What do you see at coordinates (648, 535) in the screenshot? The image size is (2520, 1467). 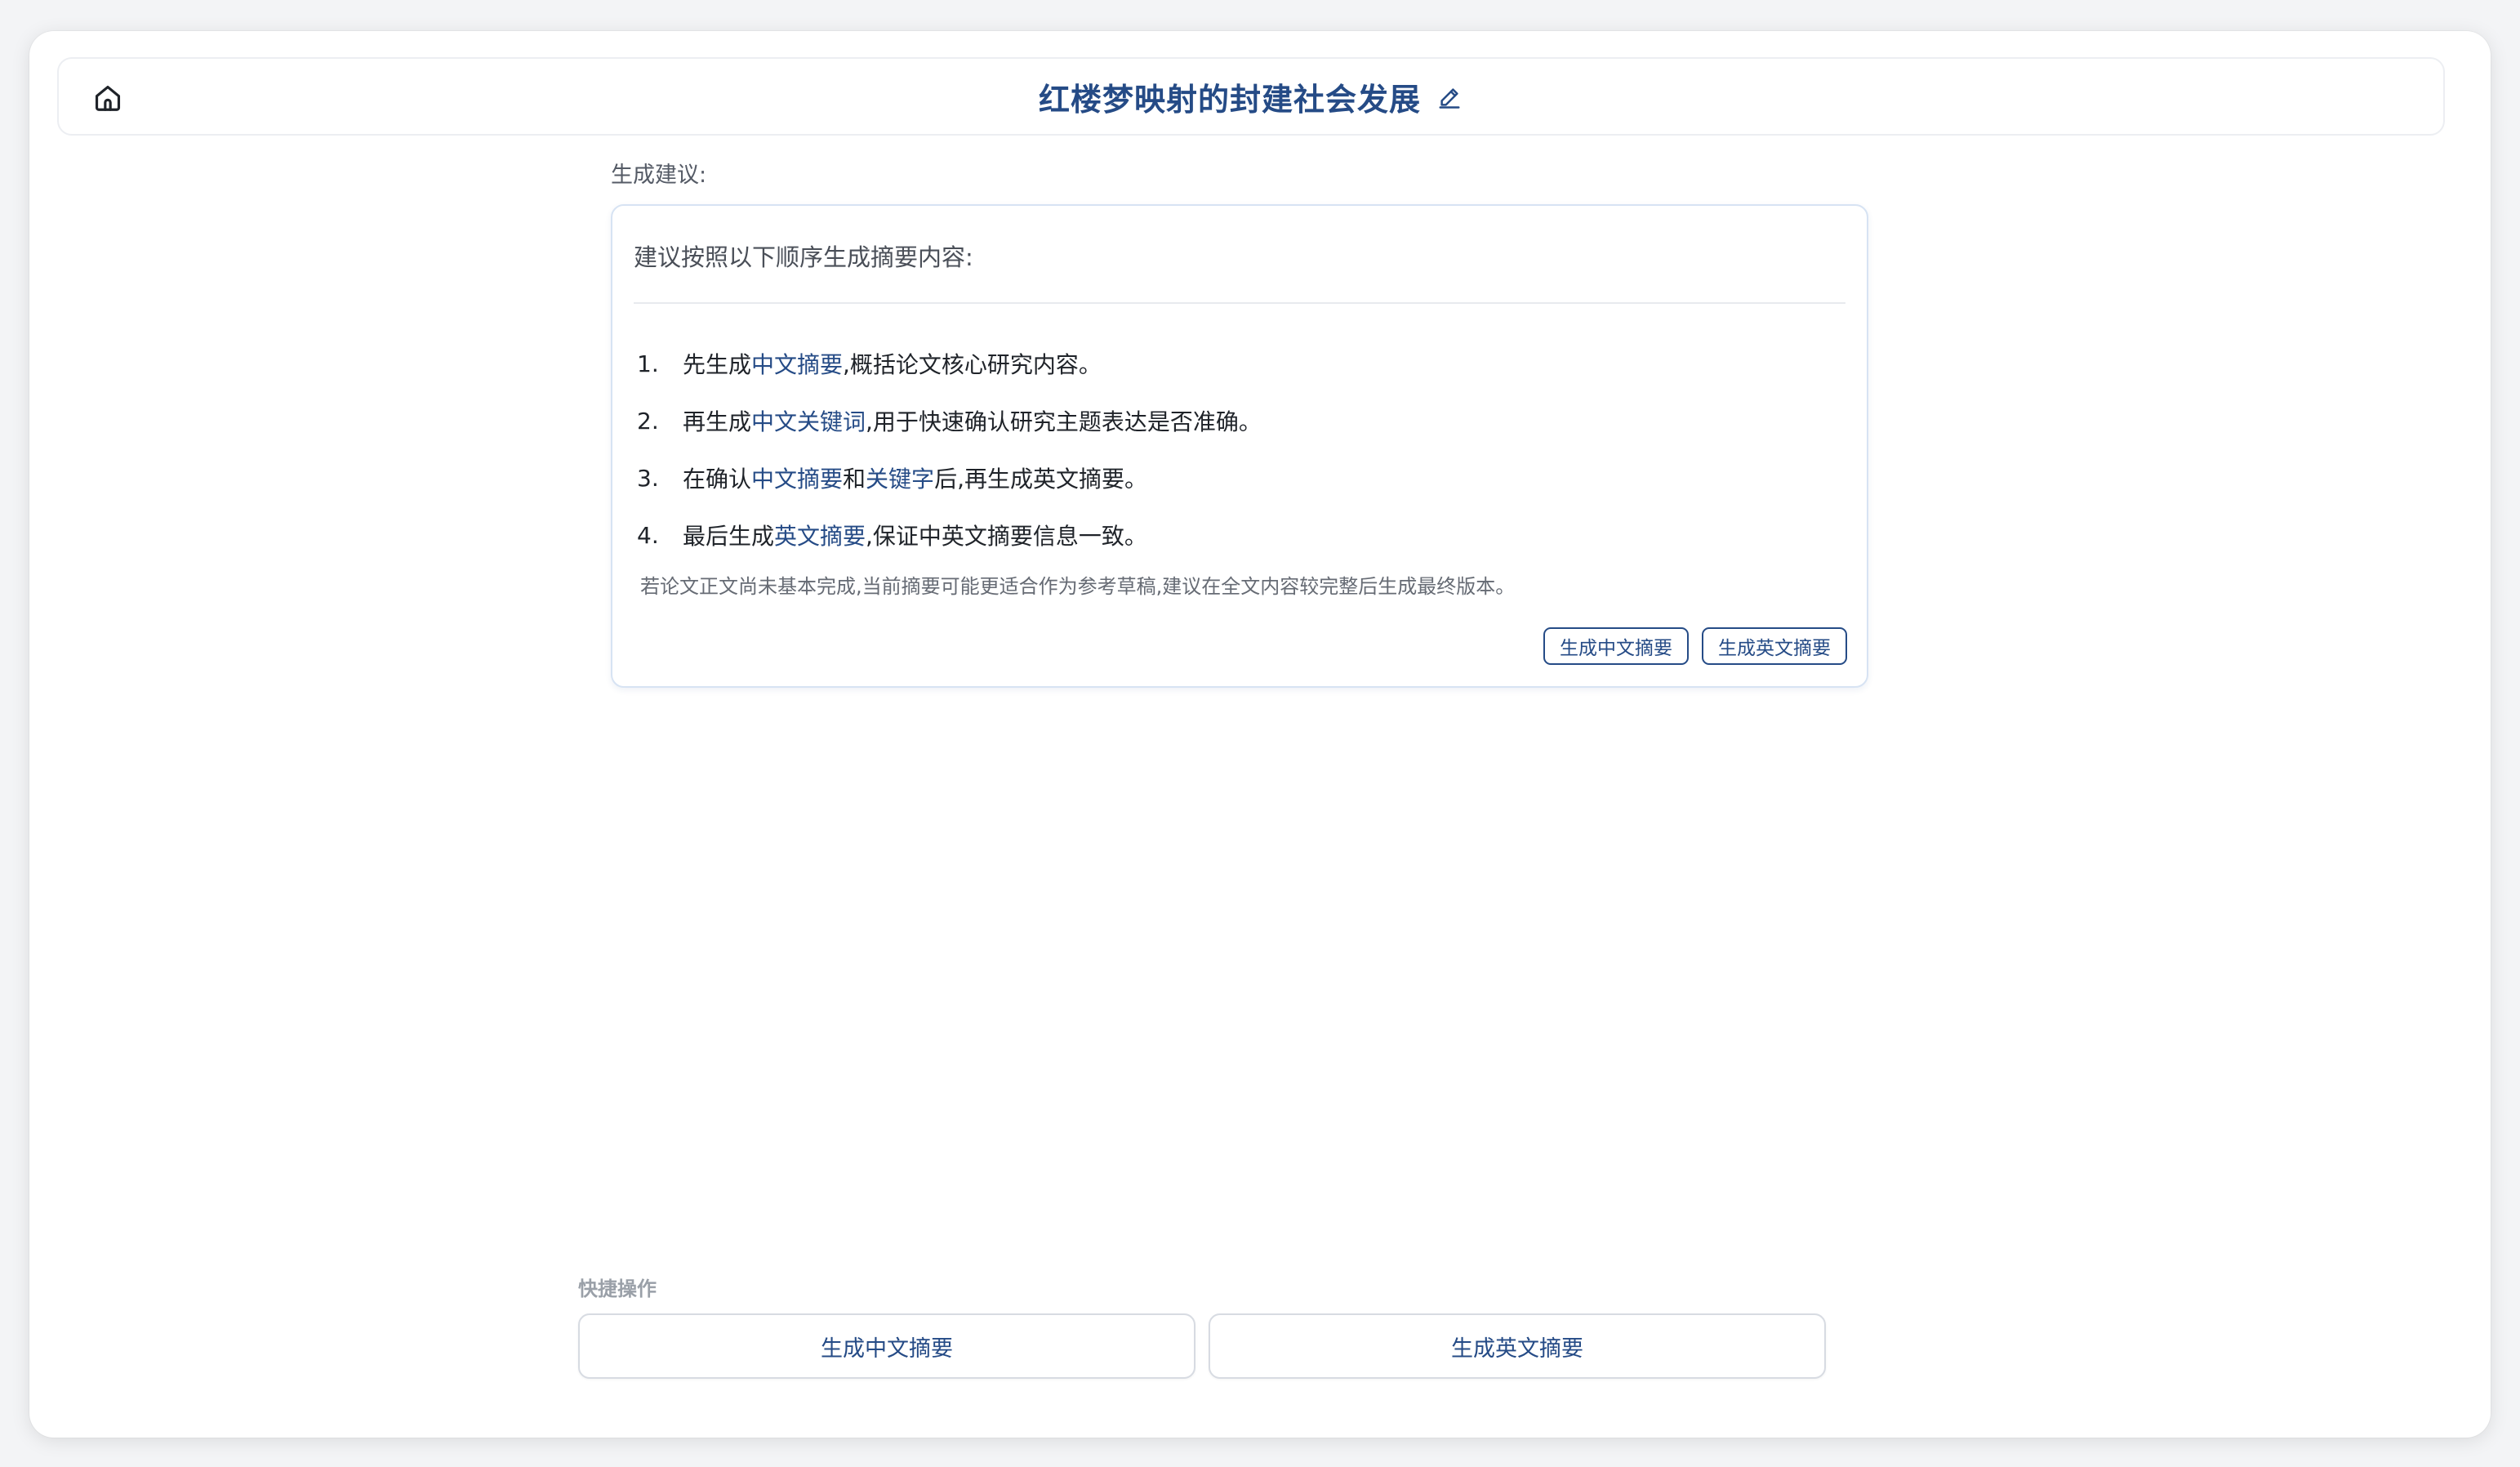 I see `step-number: 4.` at bounding box center [648, 535].